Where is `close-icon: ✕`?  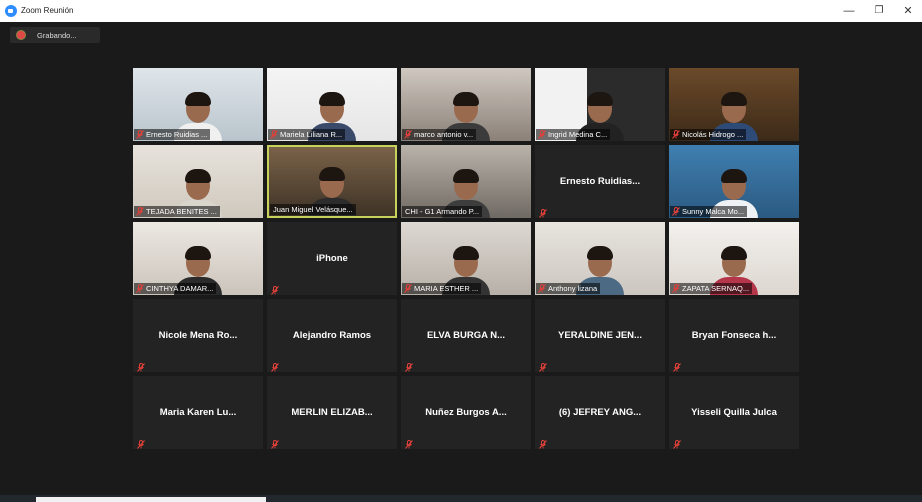
close-icon: ✕ is located at coordinates (908, 11).